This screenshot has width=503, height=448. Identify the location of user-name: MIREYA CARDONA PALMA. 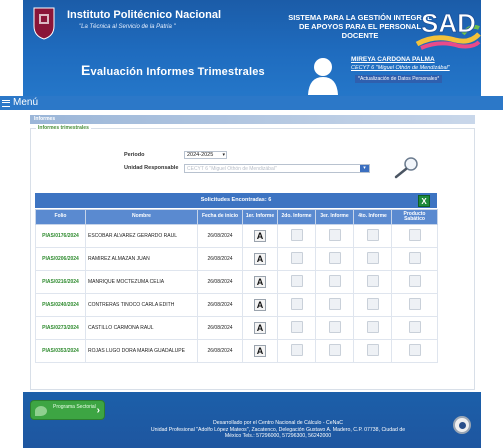
(393, 59).